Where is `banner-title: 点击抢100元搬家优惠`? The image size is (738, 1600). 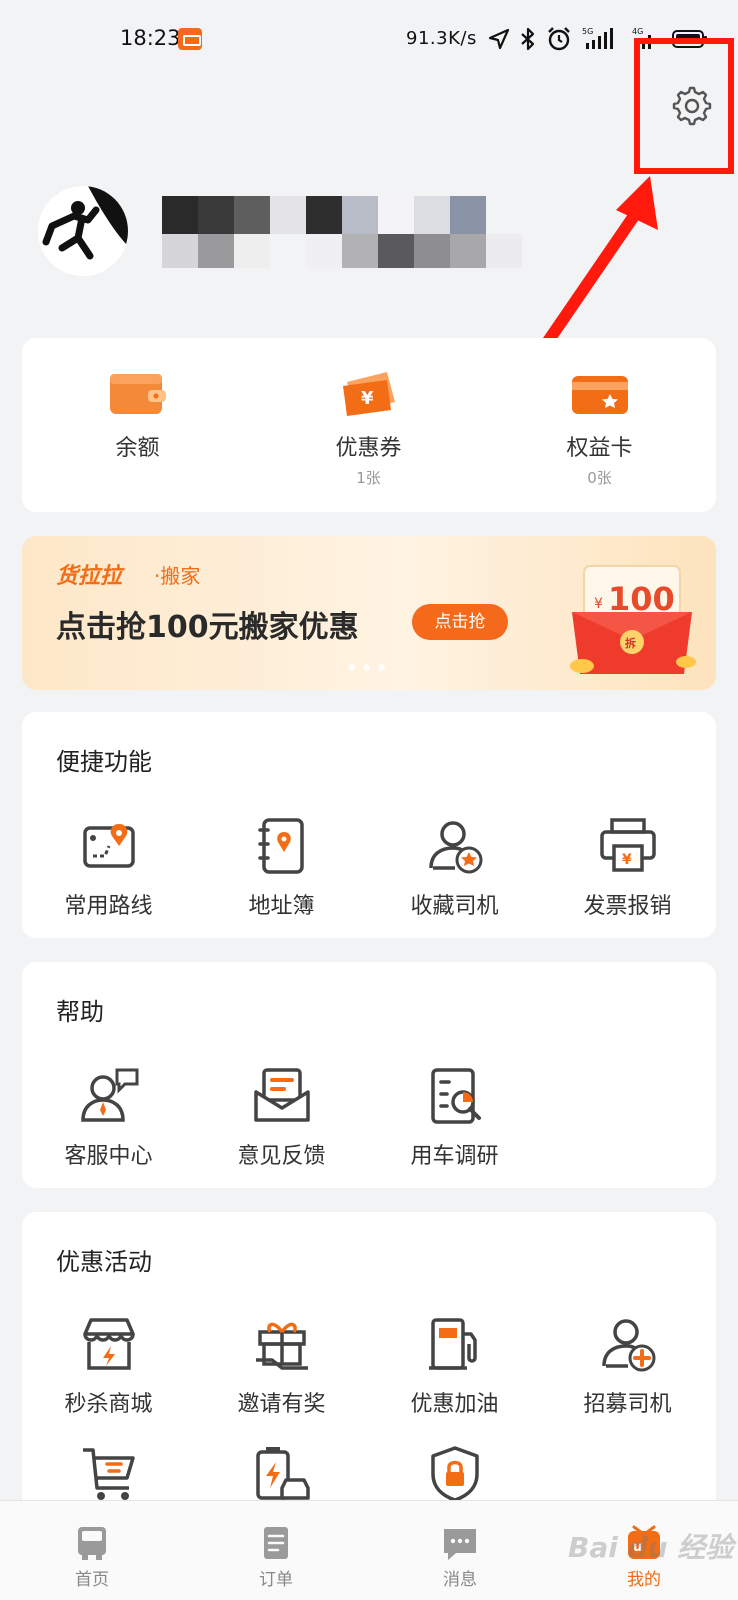 banner-title: 点击抢100元搬家优惠 is located at coordinates (207, 627).